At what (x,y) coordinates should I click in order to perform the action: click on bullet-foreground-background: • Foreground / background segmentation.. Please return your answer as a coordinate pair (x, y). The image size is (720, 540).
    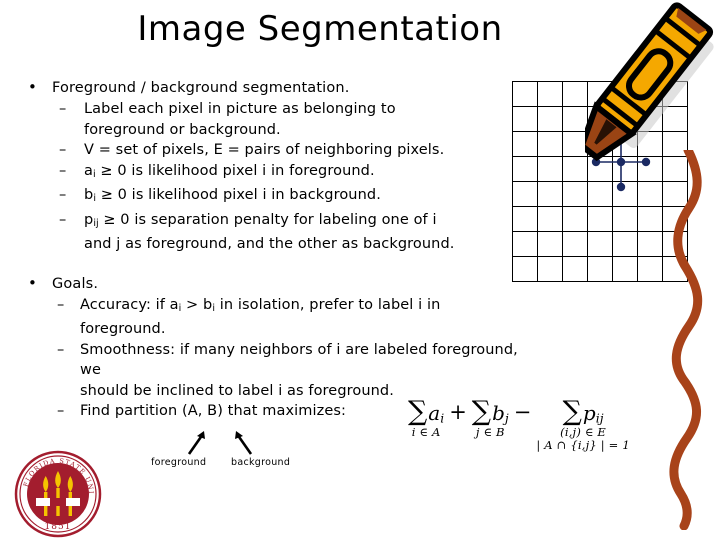
    Looking at the image, I should click on (269, 88).